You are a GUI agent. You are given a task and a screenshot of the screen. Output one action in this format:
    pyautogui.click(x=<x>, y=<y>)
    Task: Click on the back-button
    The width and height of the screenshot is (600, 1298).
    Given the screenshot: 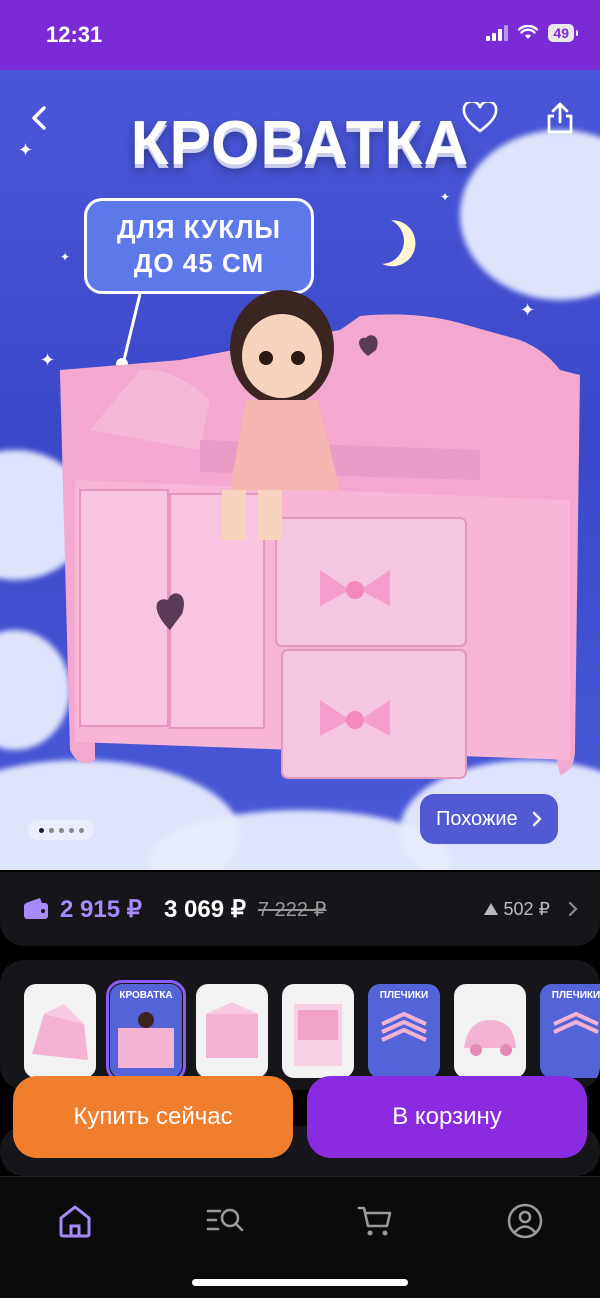 What is the action you would take?
    pyautogui.click(x=40, y=118)
    